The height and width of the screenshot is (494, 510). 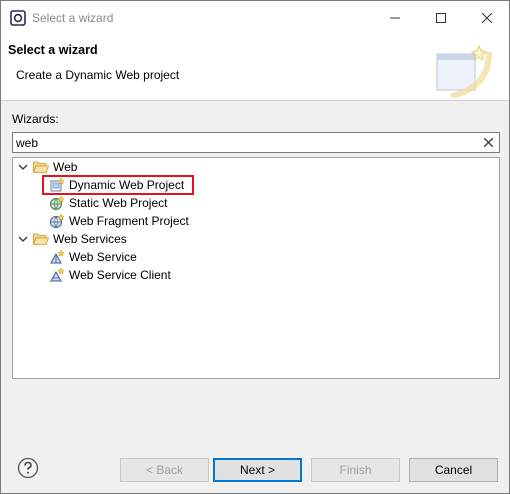 I want to click on wizard-filter-box, so click(x=256, y=142).